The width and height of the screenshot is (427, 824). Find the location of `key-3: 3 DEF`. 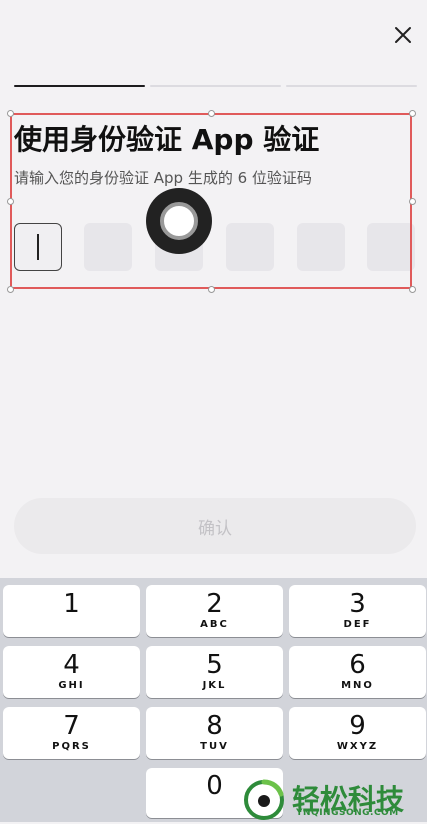

key-3: 3 DEF is located at coordinates (357, 611).